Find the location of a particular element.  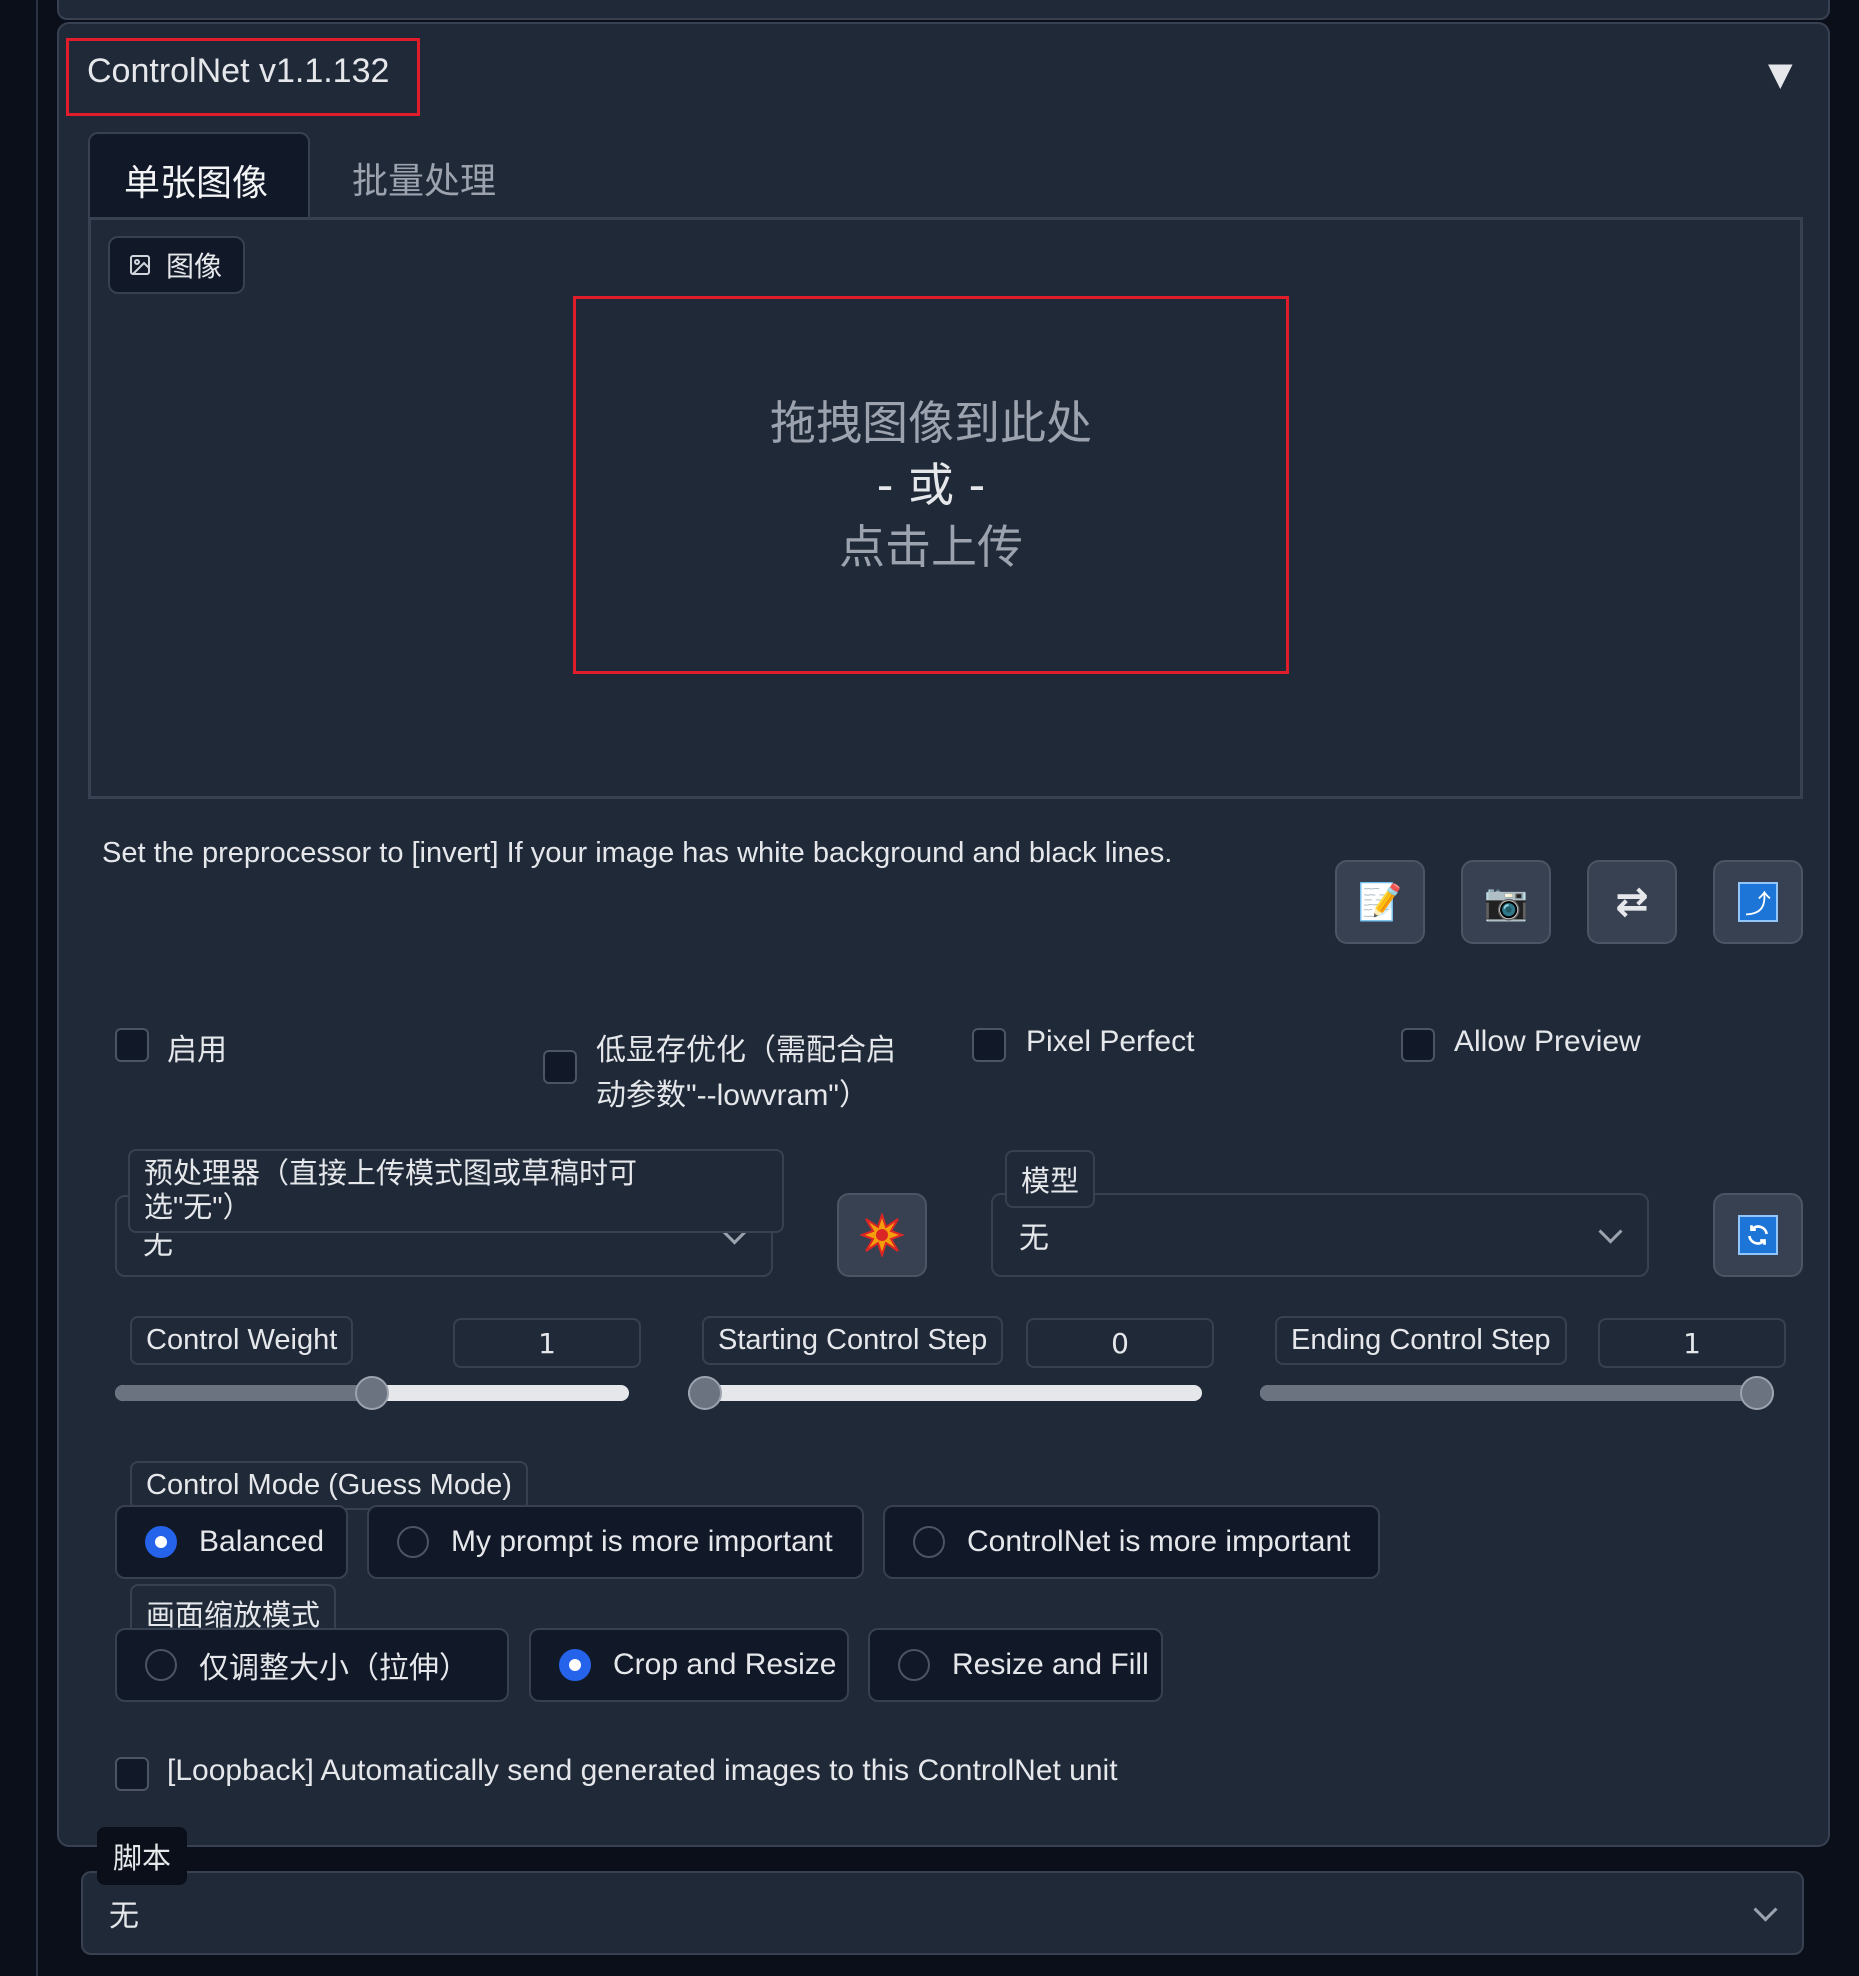

click-upload-text: 点击上传 is located at coordinates (931, 547).